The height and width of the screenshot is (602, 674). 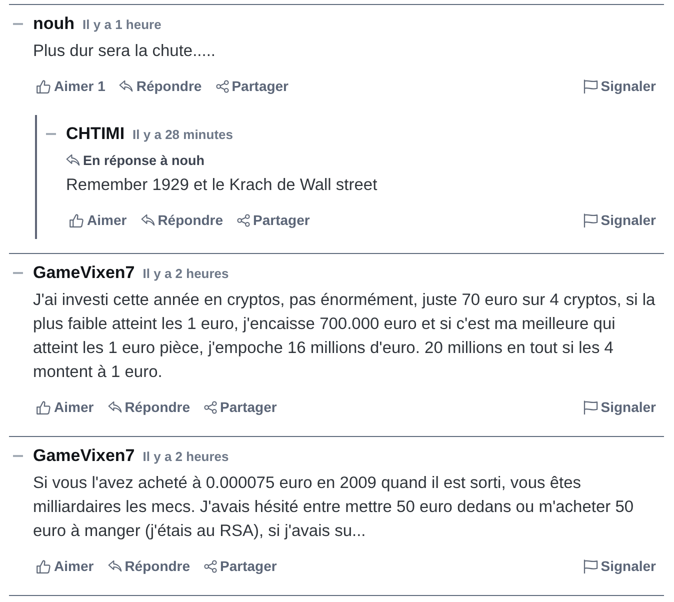 I want to click on reply-context: En réponse à nouh, so click(x=144, y=160).